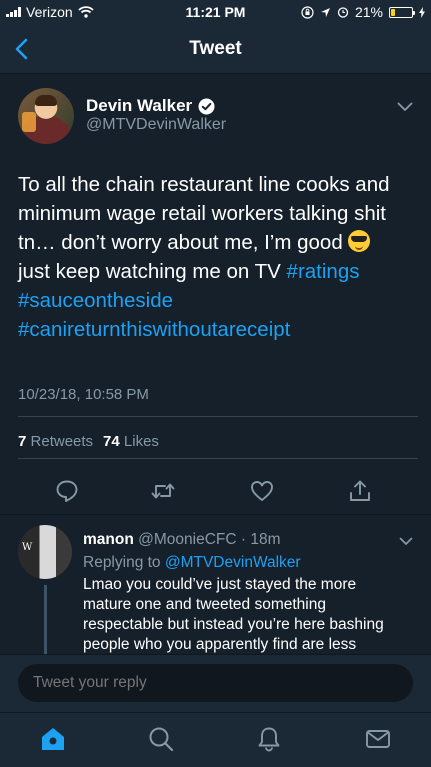  I want to click on retweets-stat: 7 Retweets, so click(55, 441).